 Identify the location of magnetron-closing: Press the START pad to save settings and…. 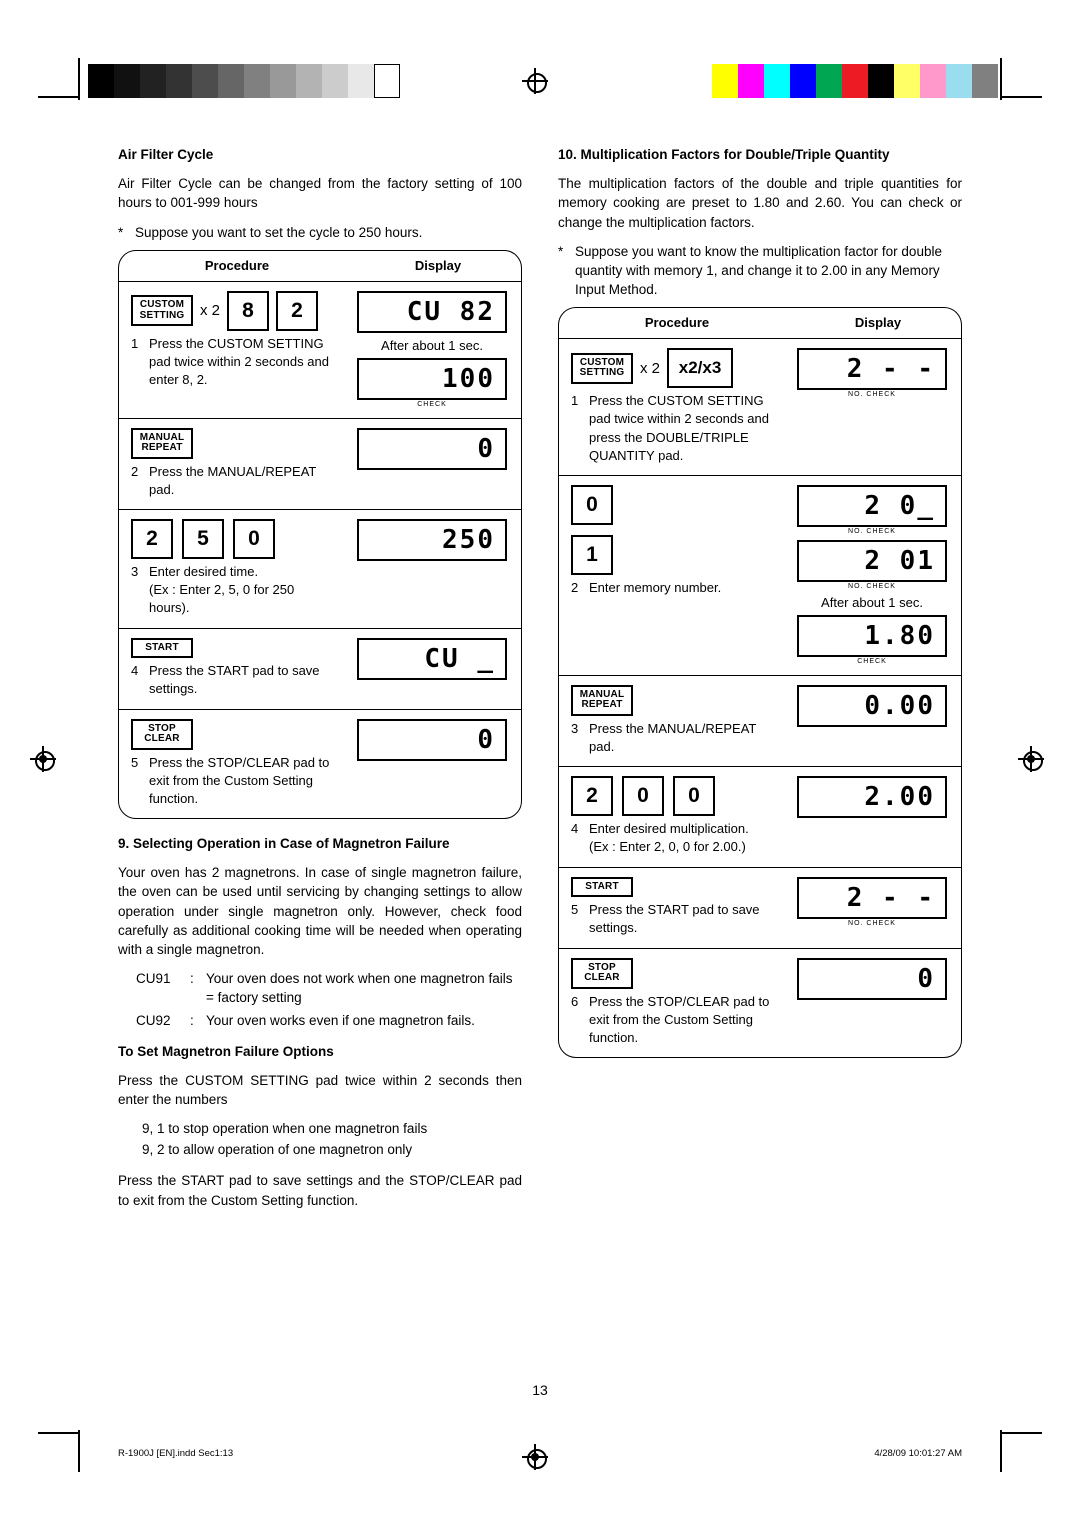
(320, 1190).